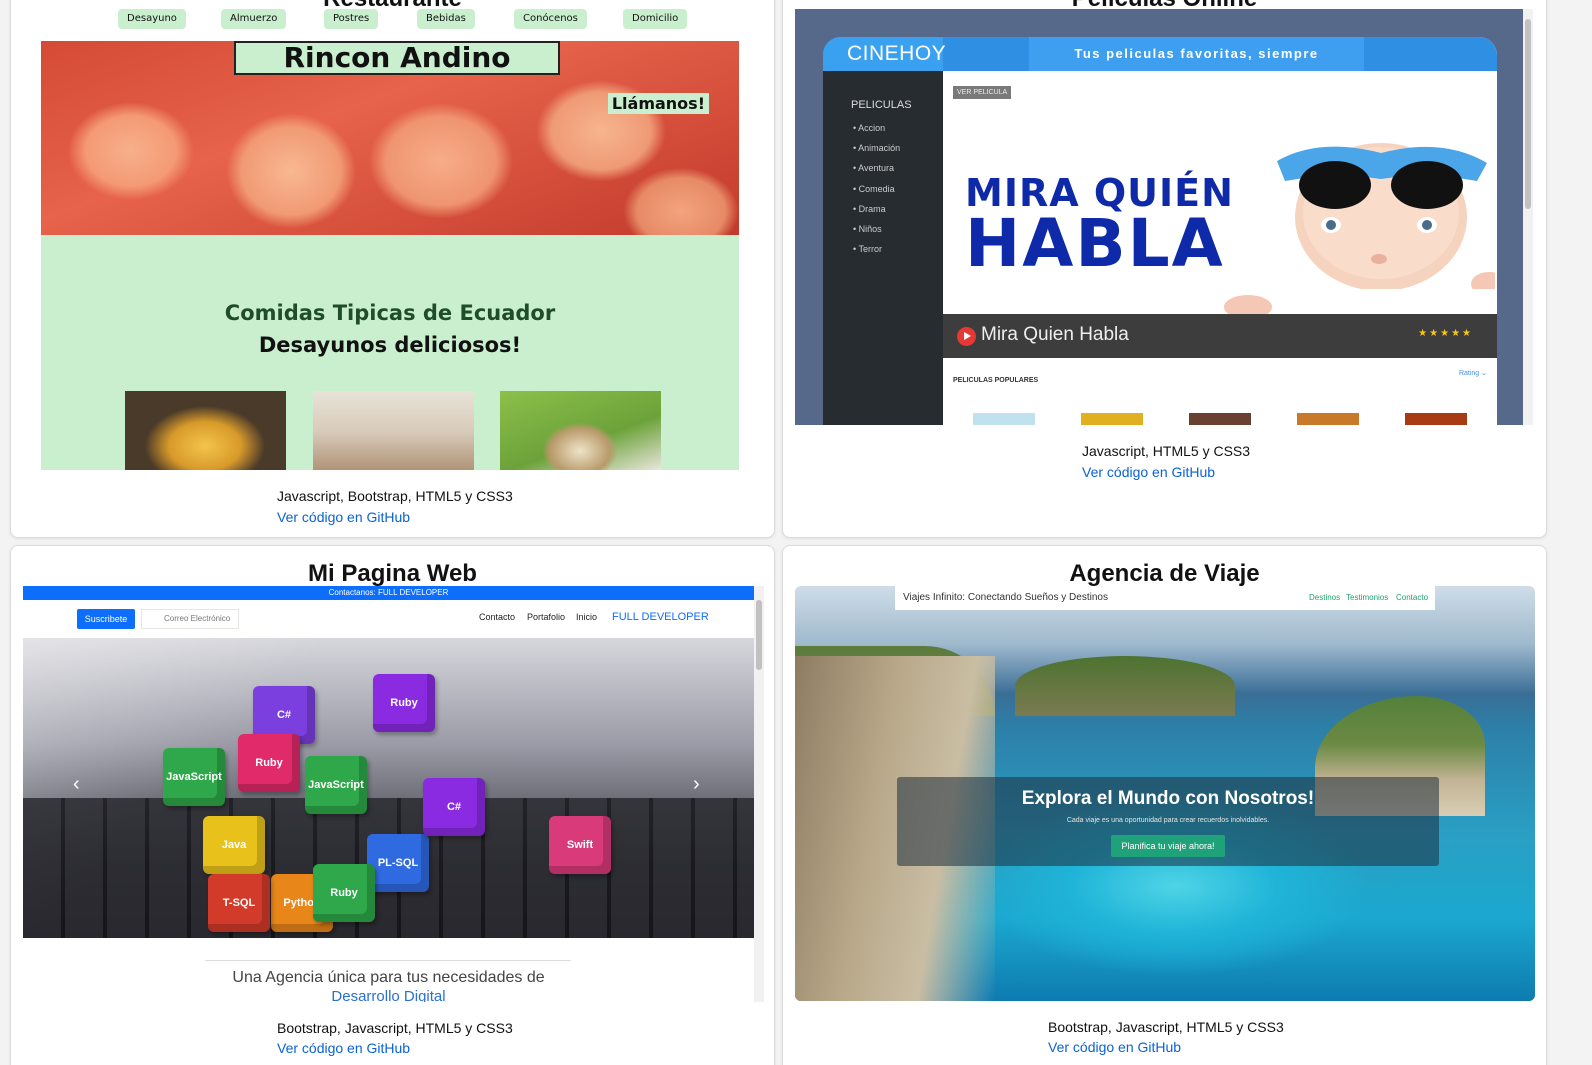 This screenshot has height=1065, width=1592. Describe the element at coordinates (397, 58) in the screenshot. I see `restaurant-brand: Rincon Andino` at that location.